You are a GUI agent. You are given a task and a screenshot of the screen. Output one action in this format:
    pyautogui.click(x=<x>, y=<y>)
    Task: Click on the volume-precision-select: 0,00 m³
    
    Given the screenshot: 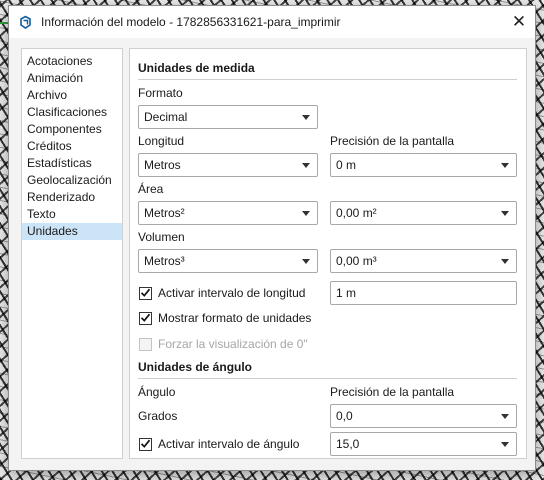 What is the action you would take?
    pyautogui.click(x=423, y=261)
    